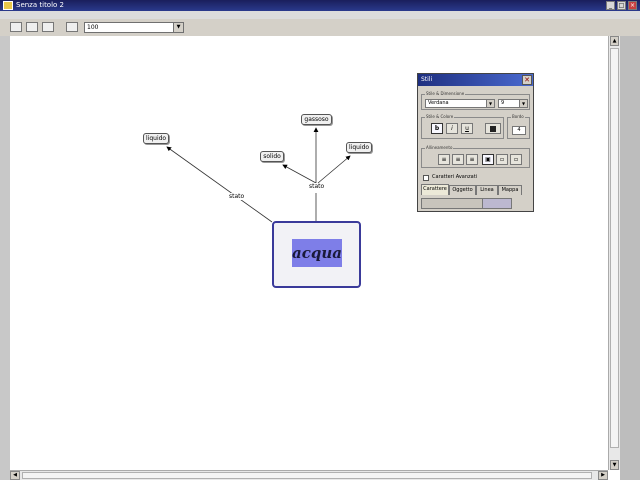 Image resolution: width=640 pixels, height=480 pixels. What do you see at coordinates (472, 159) in the screenshot?
I see `align-right-icon: ≡` at bounding box center [472, 159].